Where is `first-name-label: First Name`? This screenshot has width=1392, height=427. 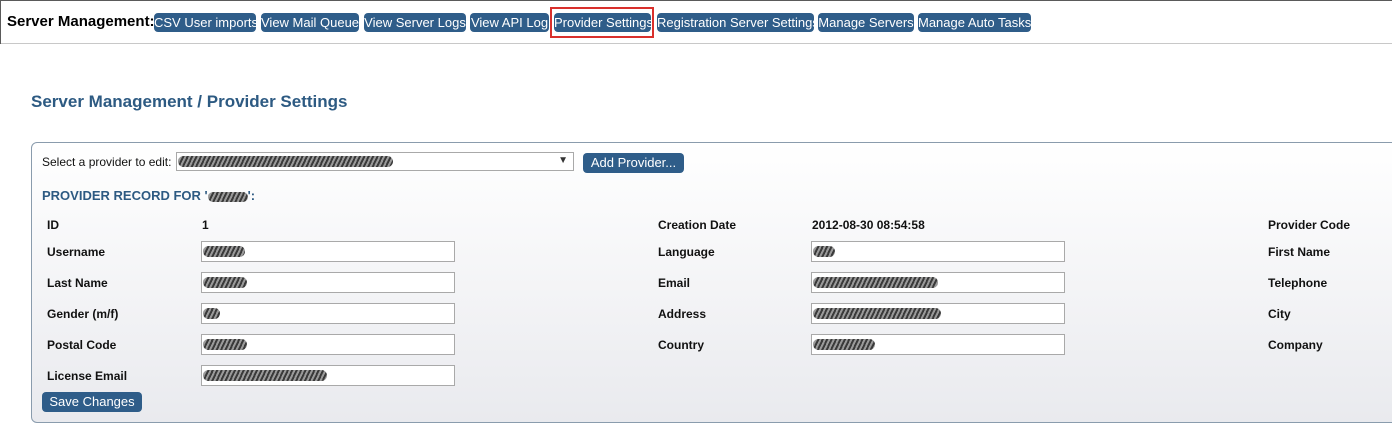
first-name-label: First Name is located at coordinates (1299, 252).